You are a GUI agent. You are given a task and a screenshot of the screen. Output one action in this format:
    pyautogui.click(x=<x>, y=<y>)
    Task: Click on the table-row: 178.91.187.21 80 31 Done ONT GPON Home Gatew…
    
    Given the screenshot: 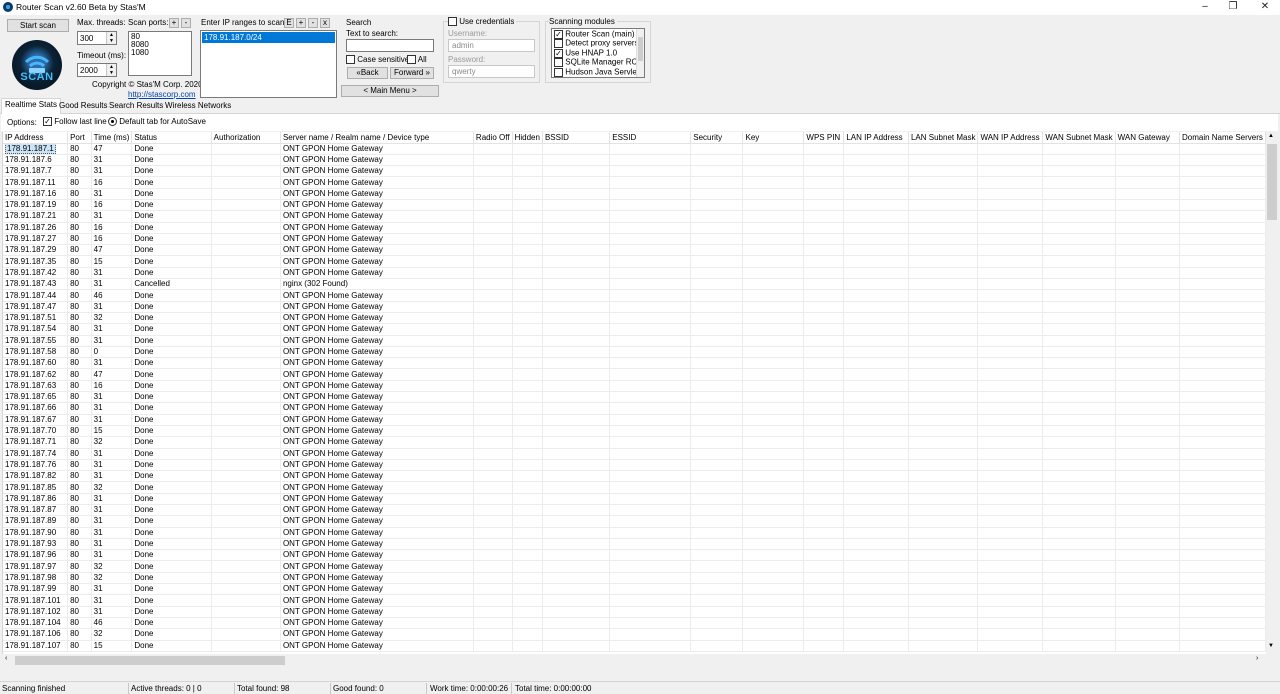 What is the action you would take?
    pyautogui.click(x=634, y=216)
    